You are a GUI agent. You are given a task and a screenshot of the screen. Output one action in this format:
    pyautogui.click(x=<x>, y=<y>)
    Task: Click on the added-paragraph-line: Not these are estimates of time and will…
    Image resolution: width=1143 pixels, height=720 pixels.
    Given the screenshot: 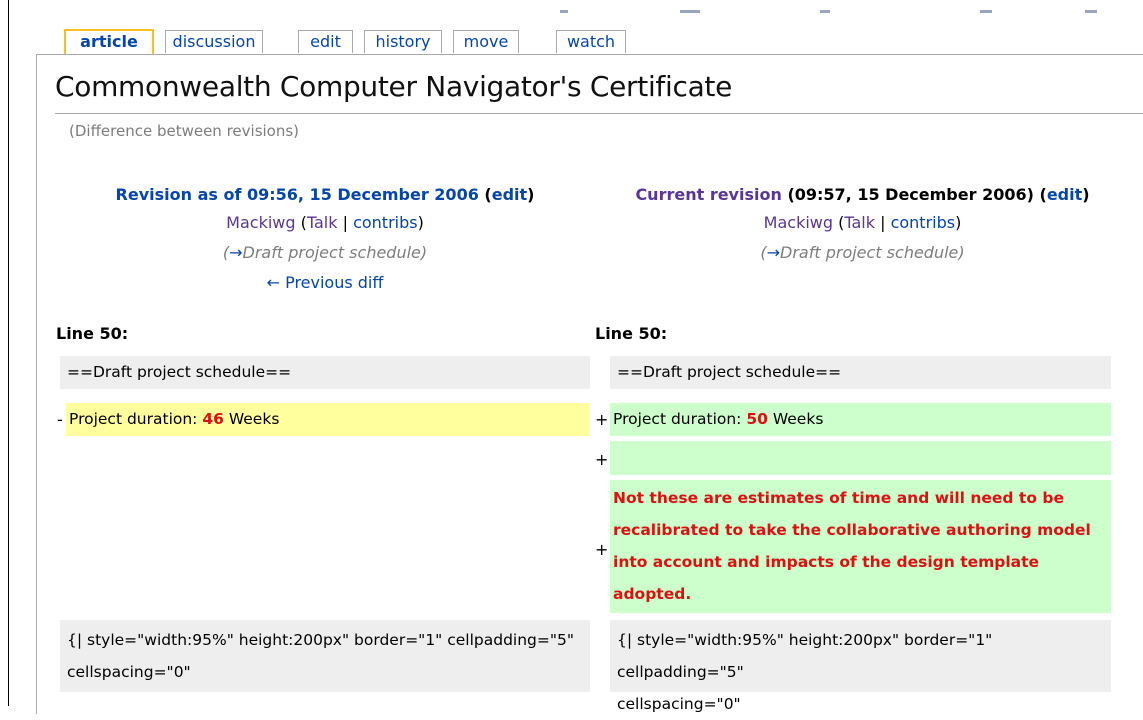 What is the action you would take?
    pyautogui.click(x=838, y=498)
    